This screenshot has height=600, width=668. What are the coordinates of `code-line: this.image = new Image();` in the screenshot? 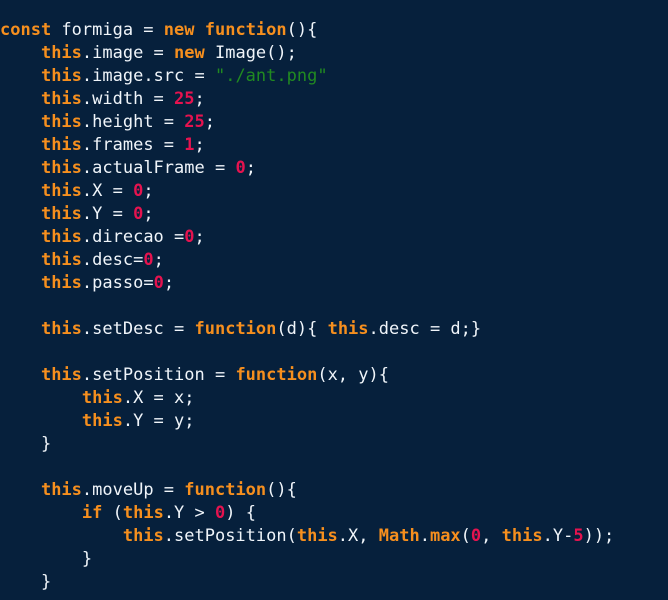 It's located at (334, 53).